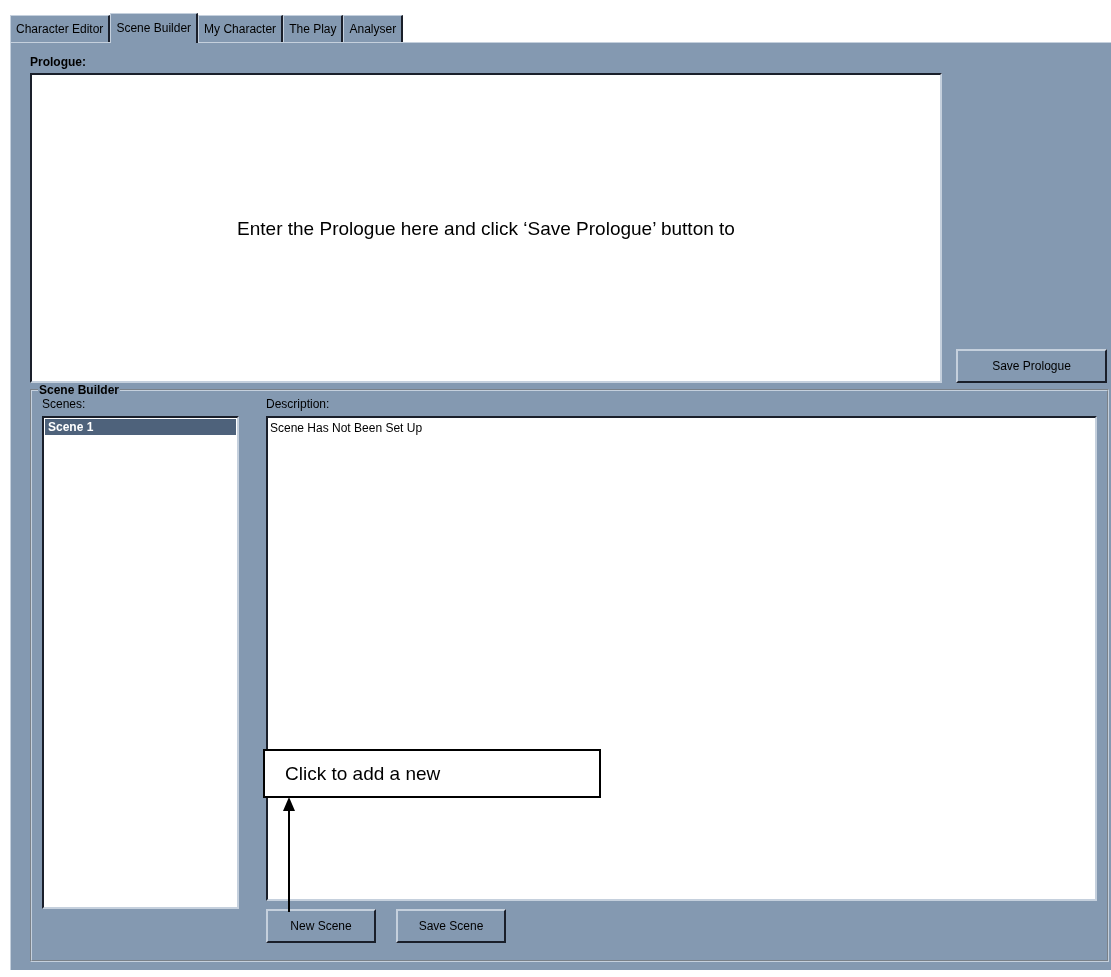 The width and height of the screenshot is (1111, 977). I want to click on scenes-label: Scenes:, so click(64, 404).